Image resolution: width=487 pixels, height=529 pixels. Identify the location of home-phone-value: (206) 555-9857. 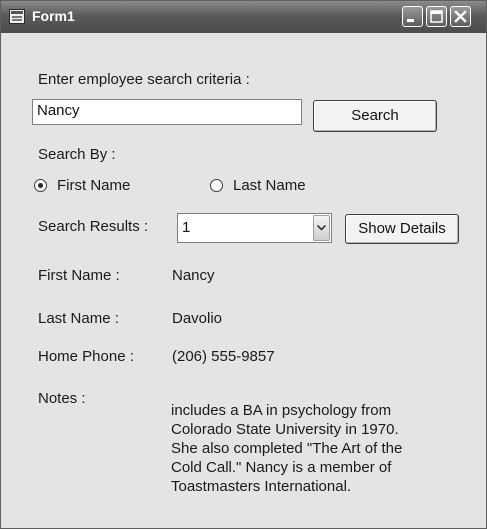
(223, 356).